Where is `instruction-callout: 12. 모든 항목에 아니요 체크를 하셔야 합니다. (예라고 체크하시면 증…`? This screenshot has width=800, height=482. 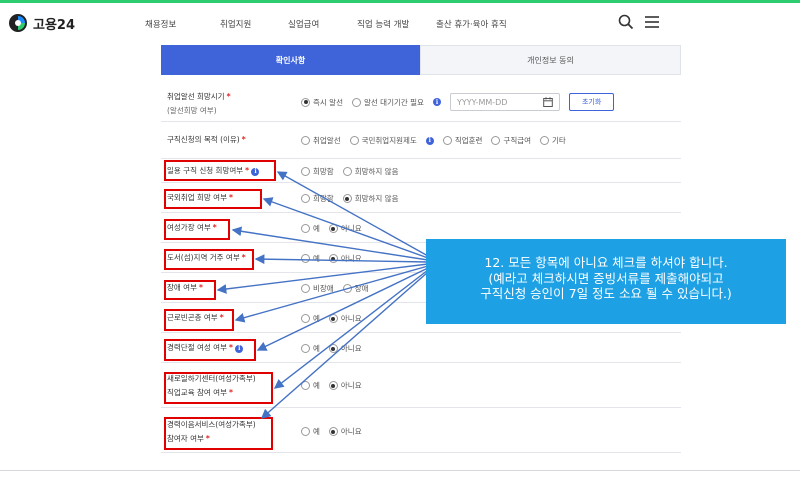 instruction-callout: 12. 모든 항목에 아니요 체크를 하셔야 합니다. (예라고 체크하시면 증… is located at coordinates (606, 281).